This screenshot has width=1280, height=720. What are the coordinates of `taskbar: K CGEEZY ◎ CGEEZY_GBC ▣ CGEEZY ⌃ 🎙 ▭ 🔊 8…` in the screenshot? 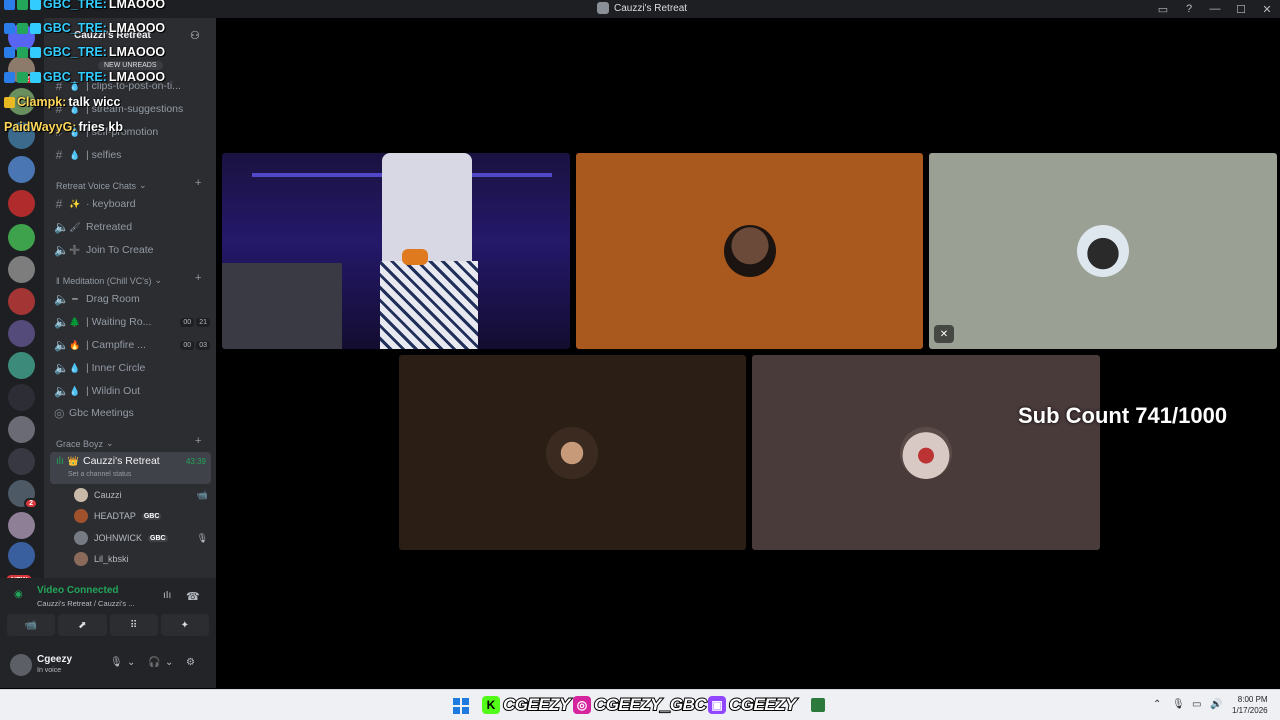 It's located at (640, 704).